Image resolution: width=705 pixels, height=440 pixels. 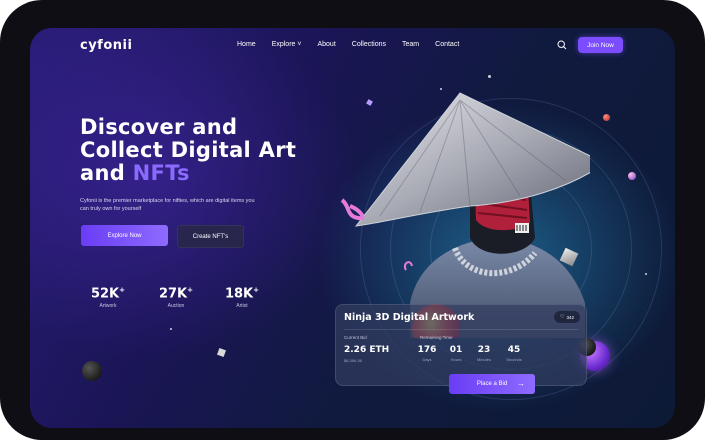 What do you see at coordinates (124, 235) in the screenshot?
I see `explore-now-button: Explore Now` at bounding box center [124, 235].